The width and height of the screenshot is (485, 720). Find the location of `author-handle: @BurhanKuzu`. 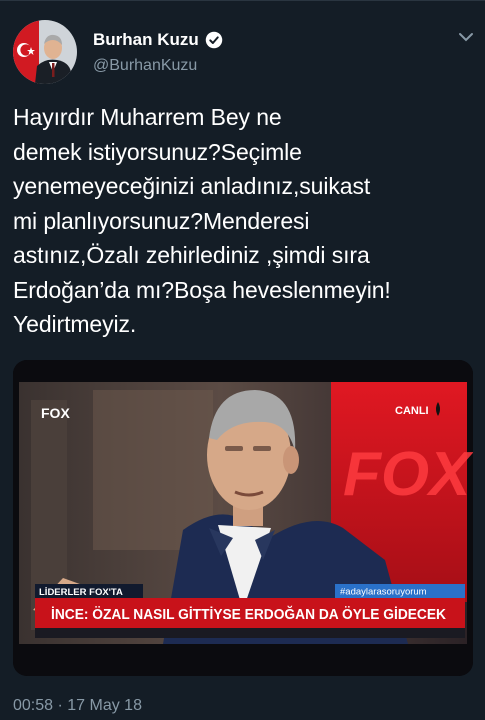

author-handle: @BurhanKuzu is located at coordinates (145, 66).